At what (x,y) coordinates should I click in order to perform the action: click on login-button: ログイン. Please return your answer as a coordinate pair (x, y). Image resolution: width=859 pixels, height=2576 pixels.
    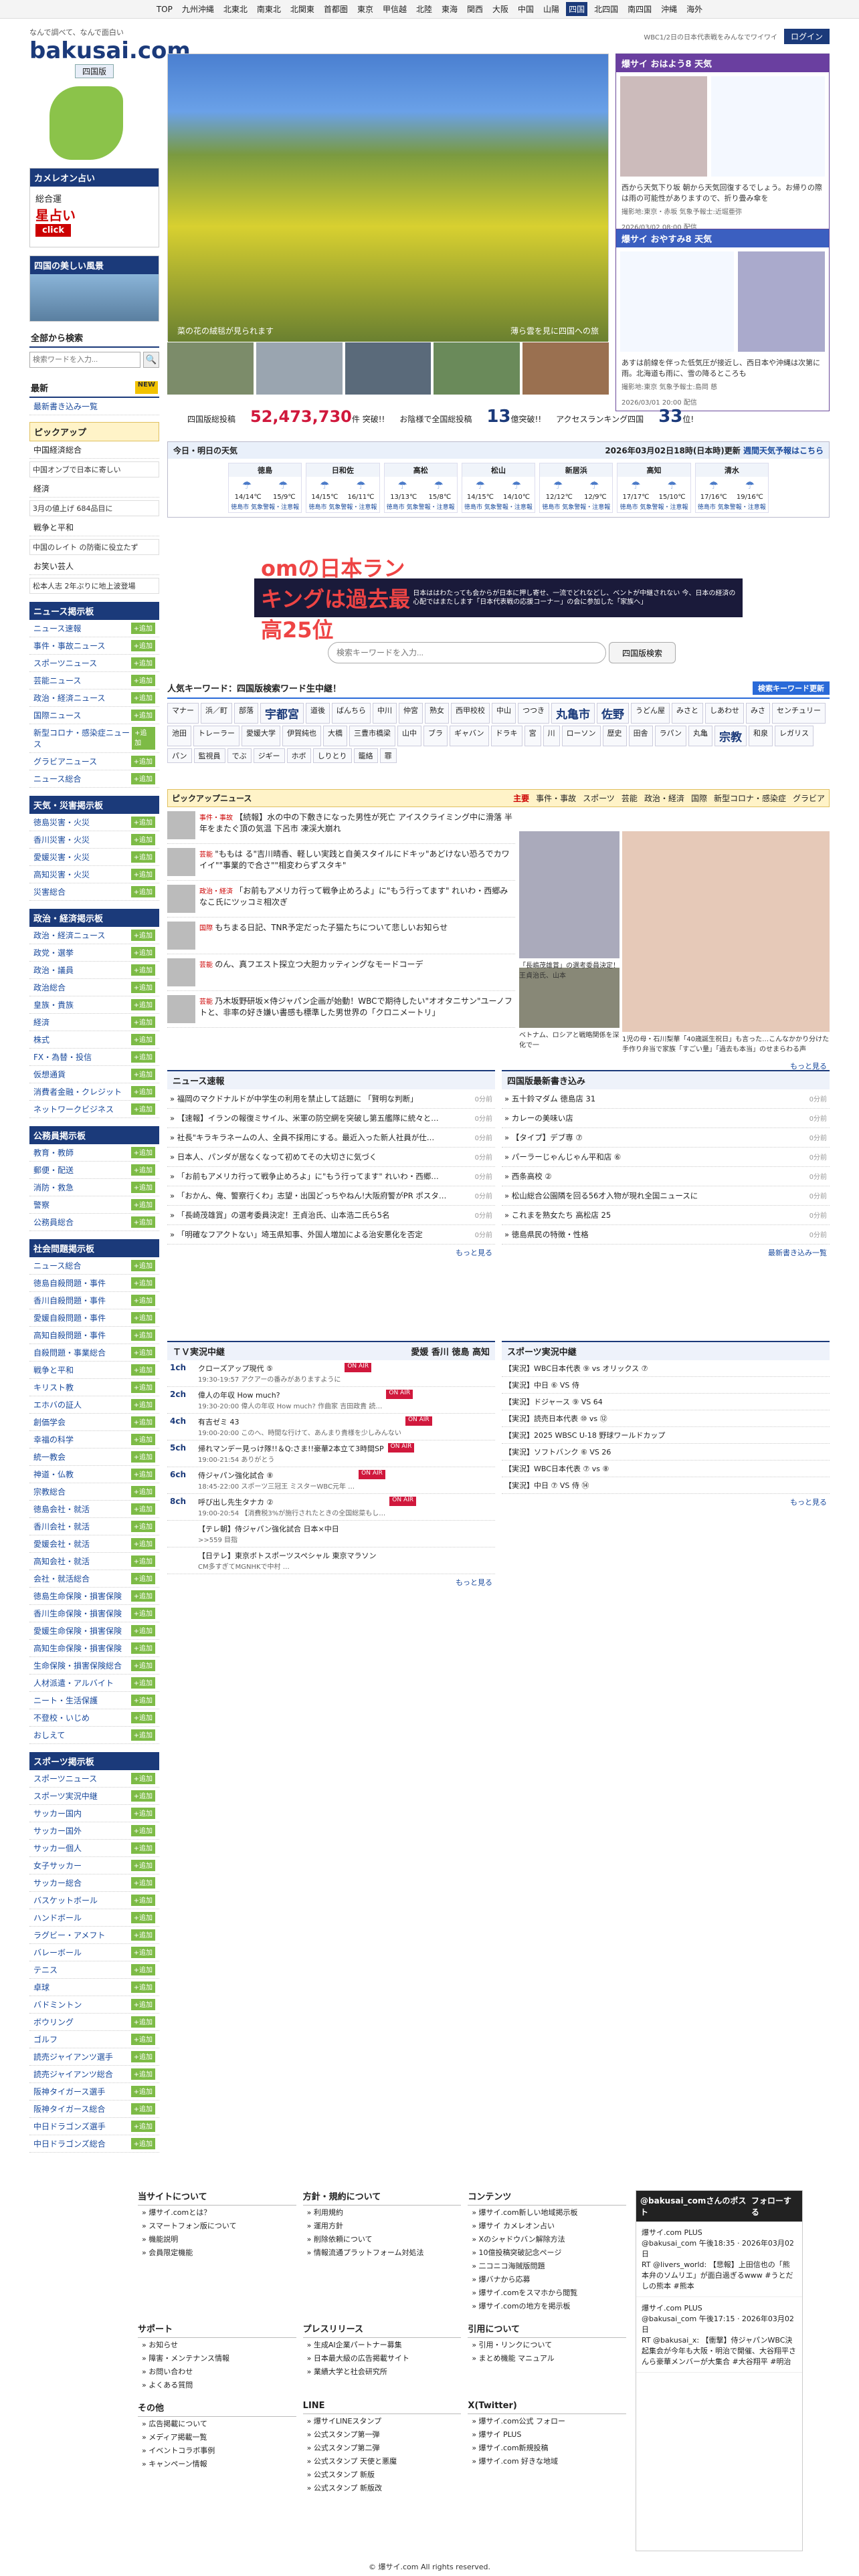
    Looking at the image, I should click on (806, 36).